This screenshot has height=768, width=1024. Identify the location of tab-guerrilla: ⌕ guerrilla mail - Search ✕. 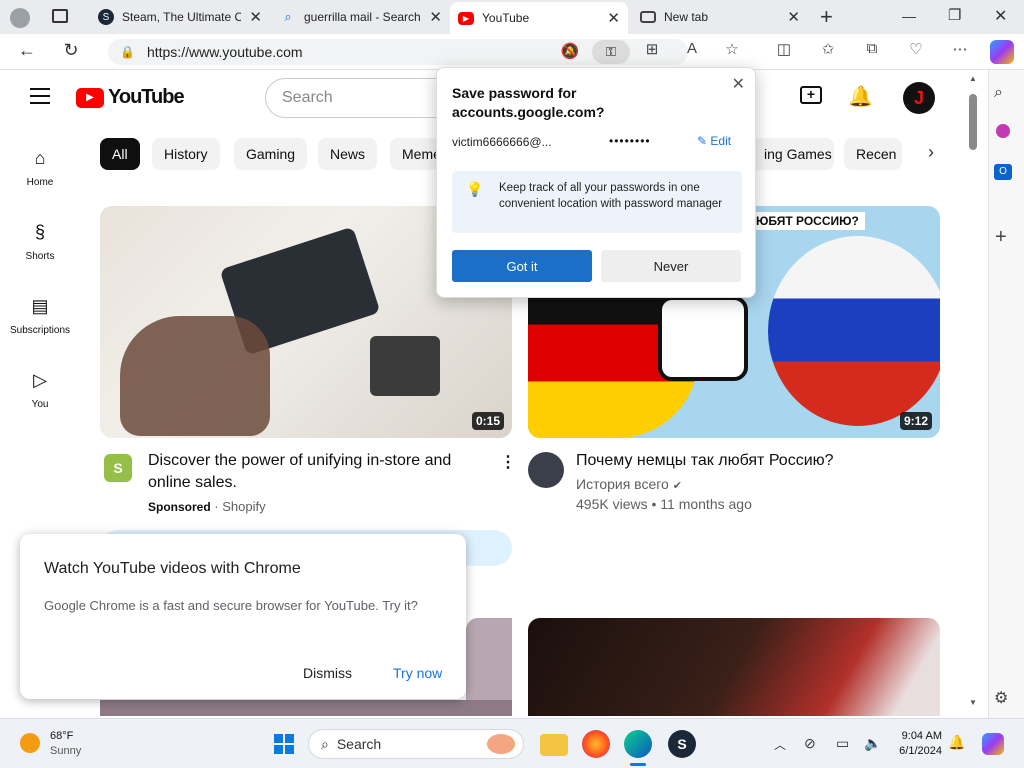
(361, 17).